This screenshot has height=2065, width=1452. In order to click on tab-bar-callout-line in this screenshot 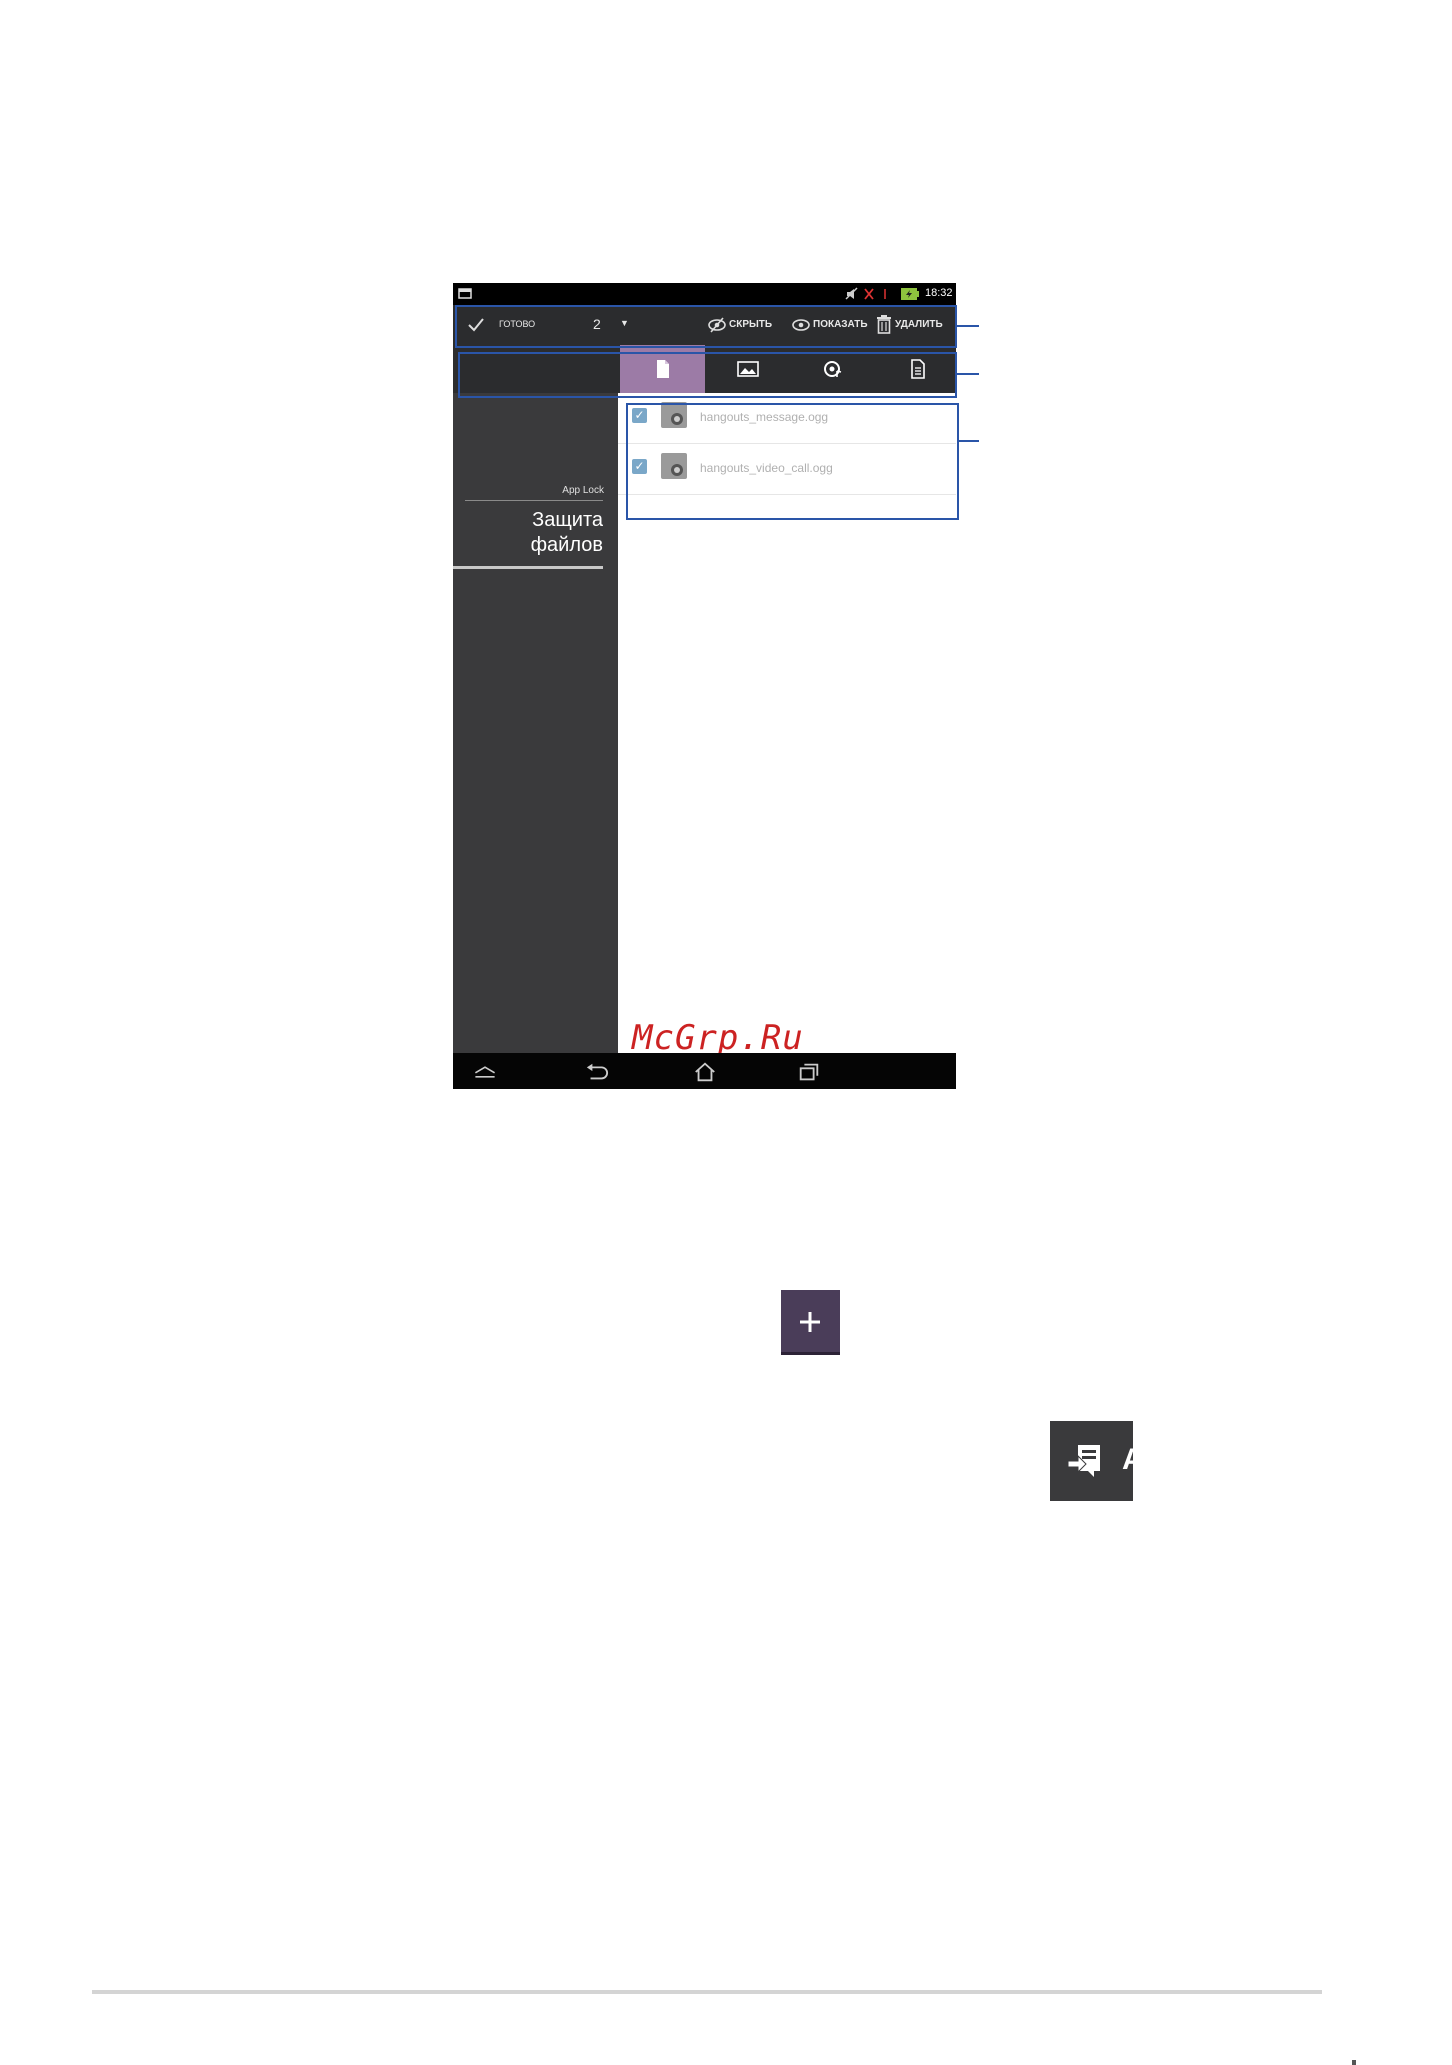, I will do `click(968, 374)`.